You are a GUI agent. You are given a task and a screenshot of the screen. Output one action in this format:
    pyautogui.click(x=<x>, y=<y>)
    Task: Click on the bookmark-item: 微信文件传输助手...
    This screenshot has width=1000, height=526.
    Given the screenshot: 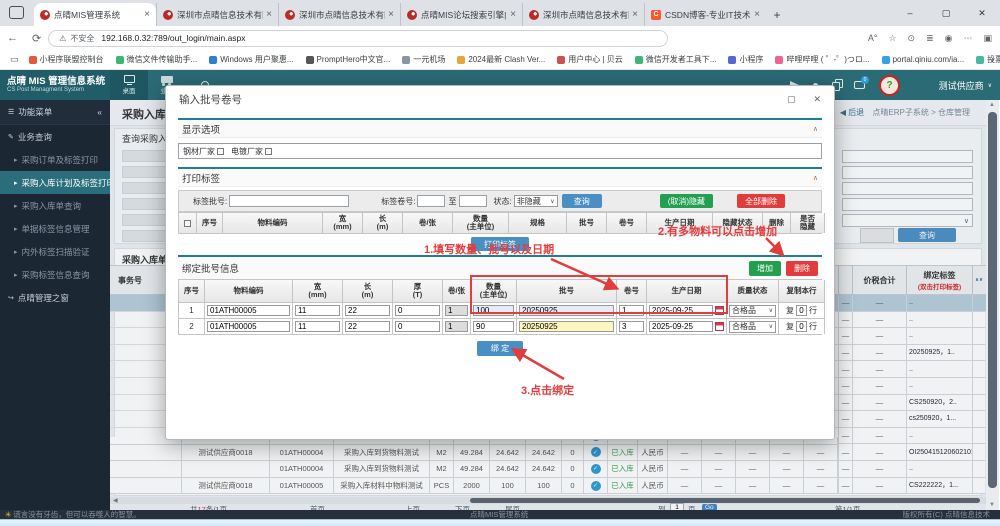 What is the action you would take?
    pyautogui.click(x=156, y=59)
    